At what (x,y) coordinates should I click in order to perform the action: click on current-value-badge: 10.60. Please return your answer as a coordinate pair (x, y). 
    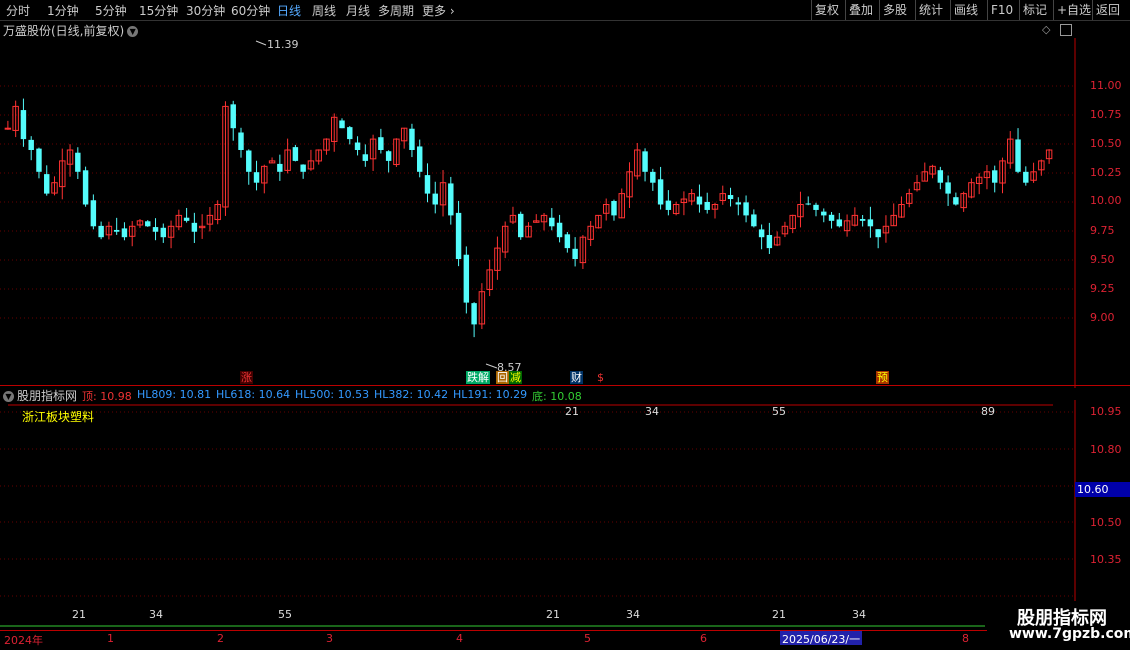
    Looking at the image, I should click on (1102, 489).